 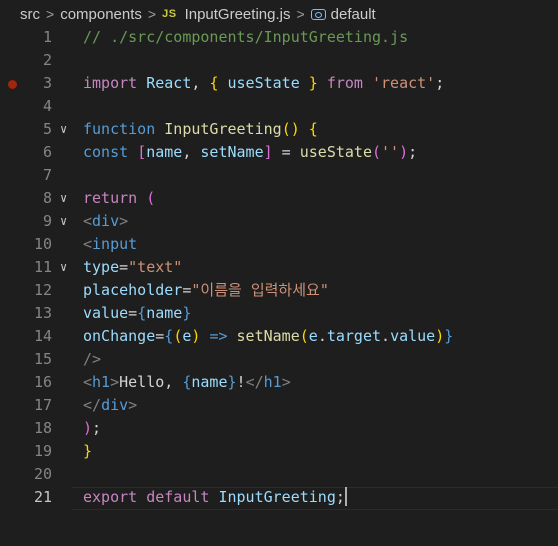 I want to click on code-line: 16 <h1>Hello, {name}!</h1>, so click(x=279, y=382).